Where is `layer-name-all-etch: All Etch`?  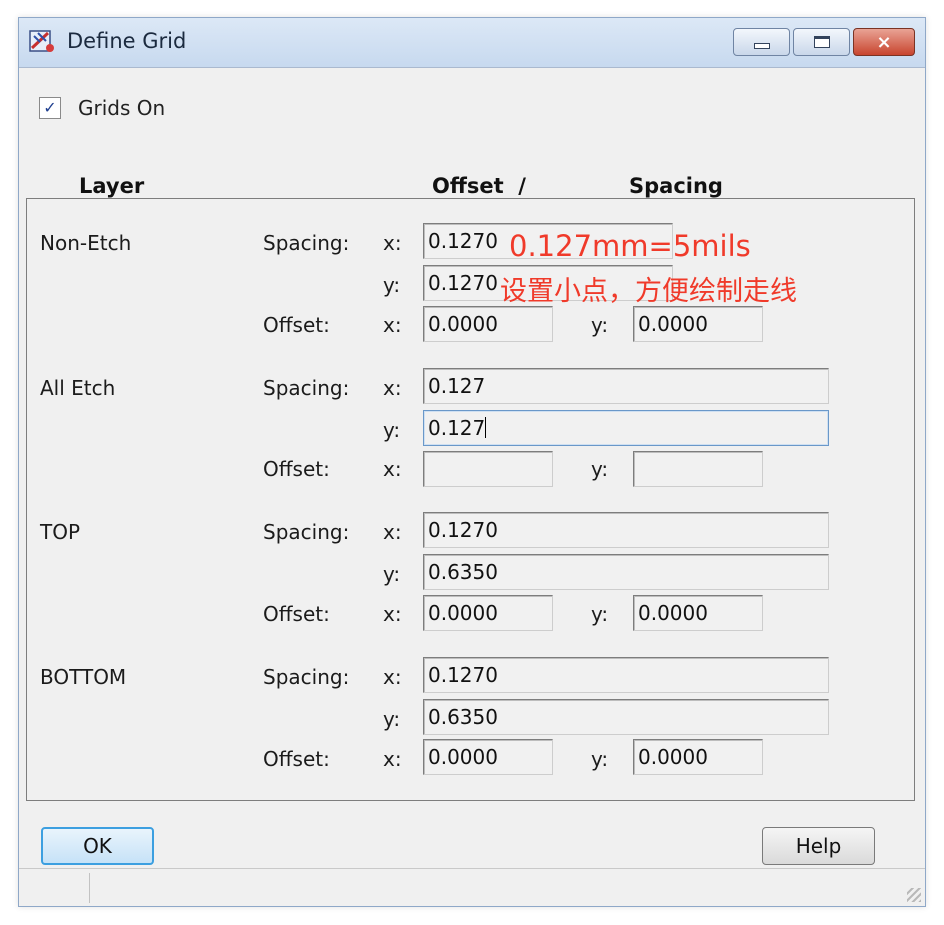 layer-name-all-etch: All Etch is located at coordinates (78, 388).